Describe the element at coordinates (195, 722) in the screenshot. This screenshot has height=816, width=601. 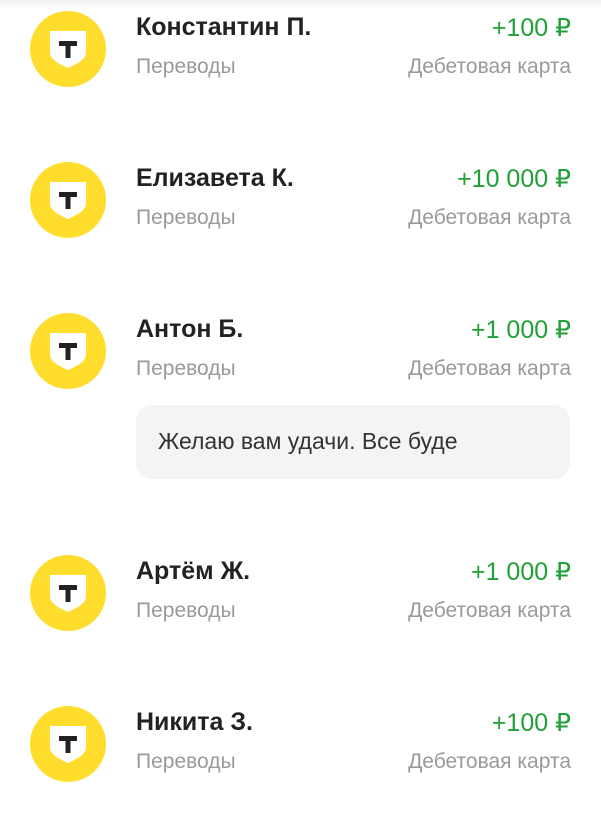
I see `sender-name: Никита З.` at that location.